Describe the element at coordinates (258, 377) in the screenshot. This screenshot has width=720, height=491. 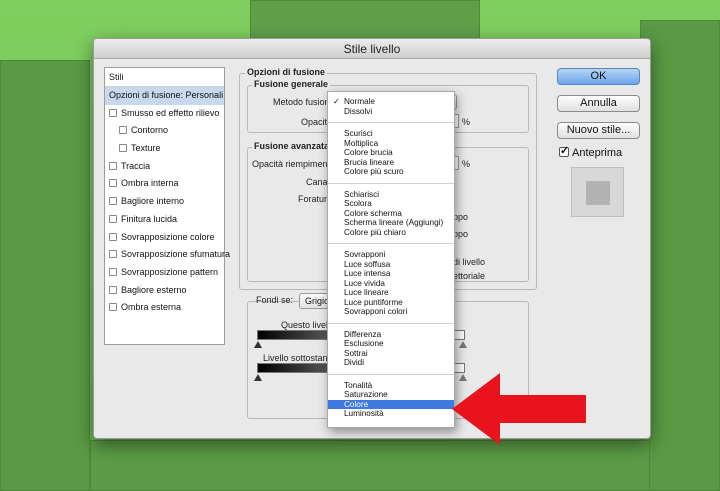
I see `underlying-black-handle` at that location.